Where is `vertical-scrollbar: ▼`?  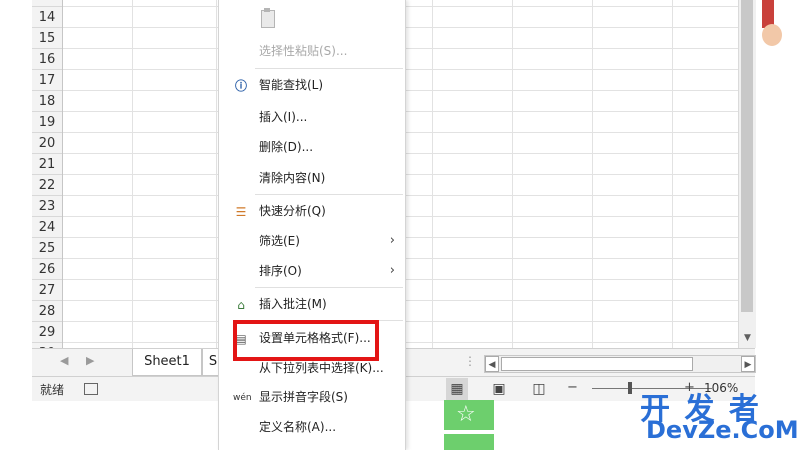
vertical-scrollbar: ▼ is located at coordinates (747, 174).